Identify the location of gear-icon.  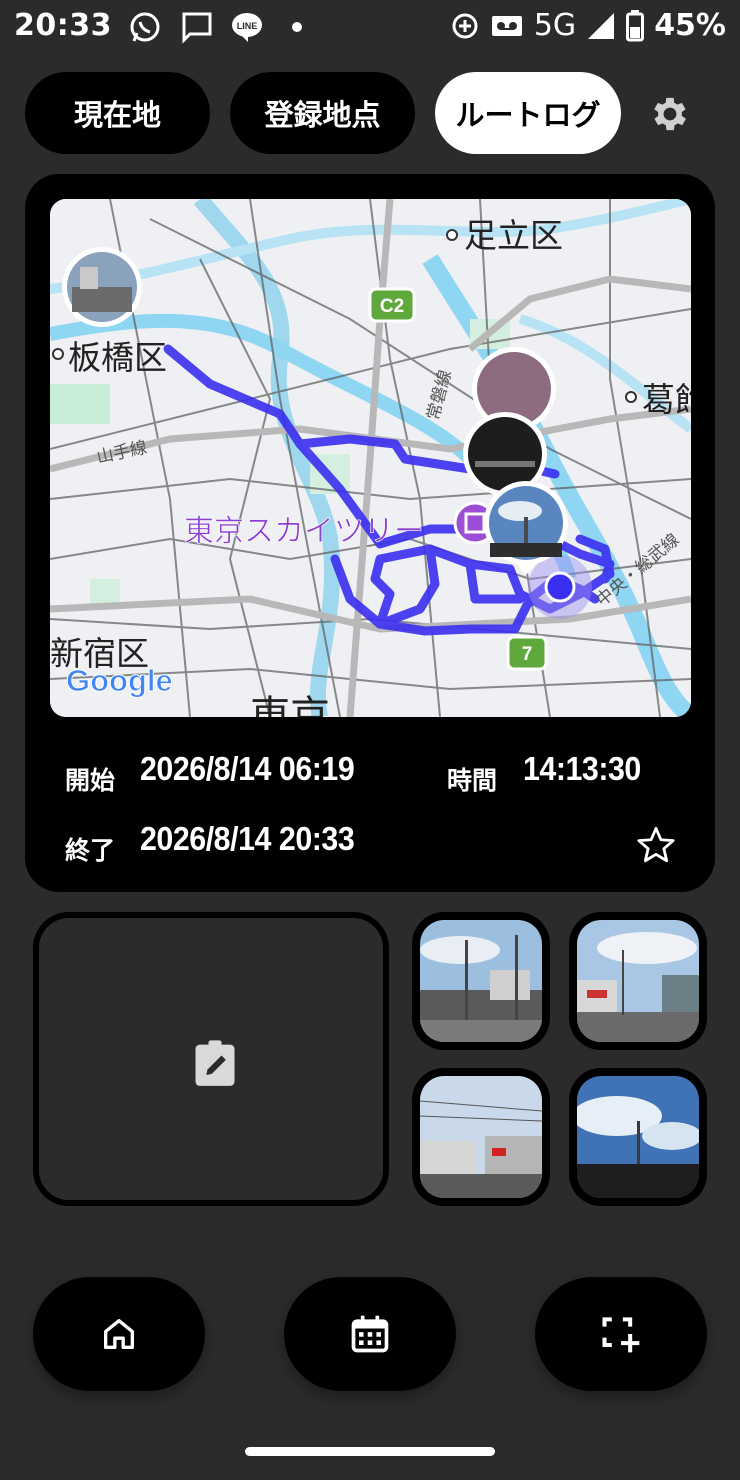
(670, 114).